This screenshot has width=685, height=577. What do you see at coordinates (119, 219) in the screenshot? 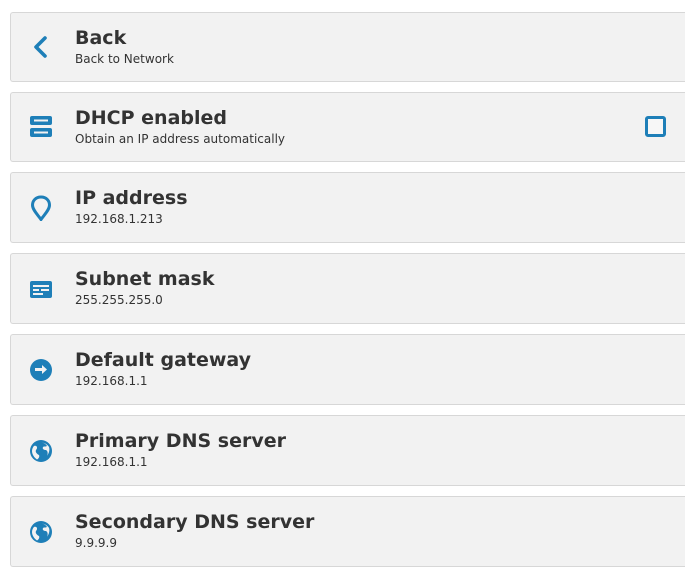
I see `ip-address-value: 192.168.1.213` at bounding box center [119, 219].